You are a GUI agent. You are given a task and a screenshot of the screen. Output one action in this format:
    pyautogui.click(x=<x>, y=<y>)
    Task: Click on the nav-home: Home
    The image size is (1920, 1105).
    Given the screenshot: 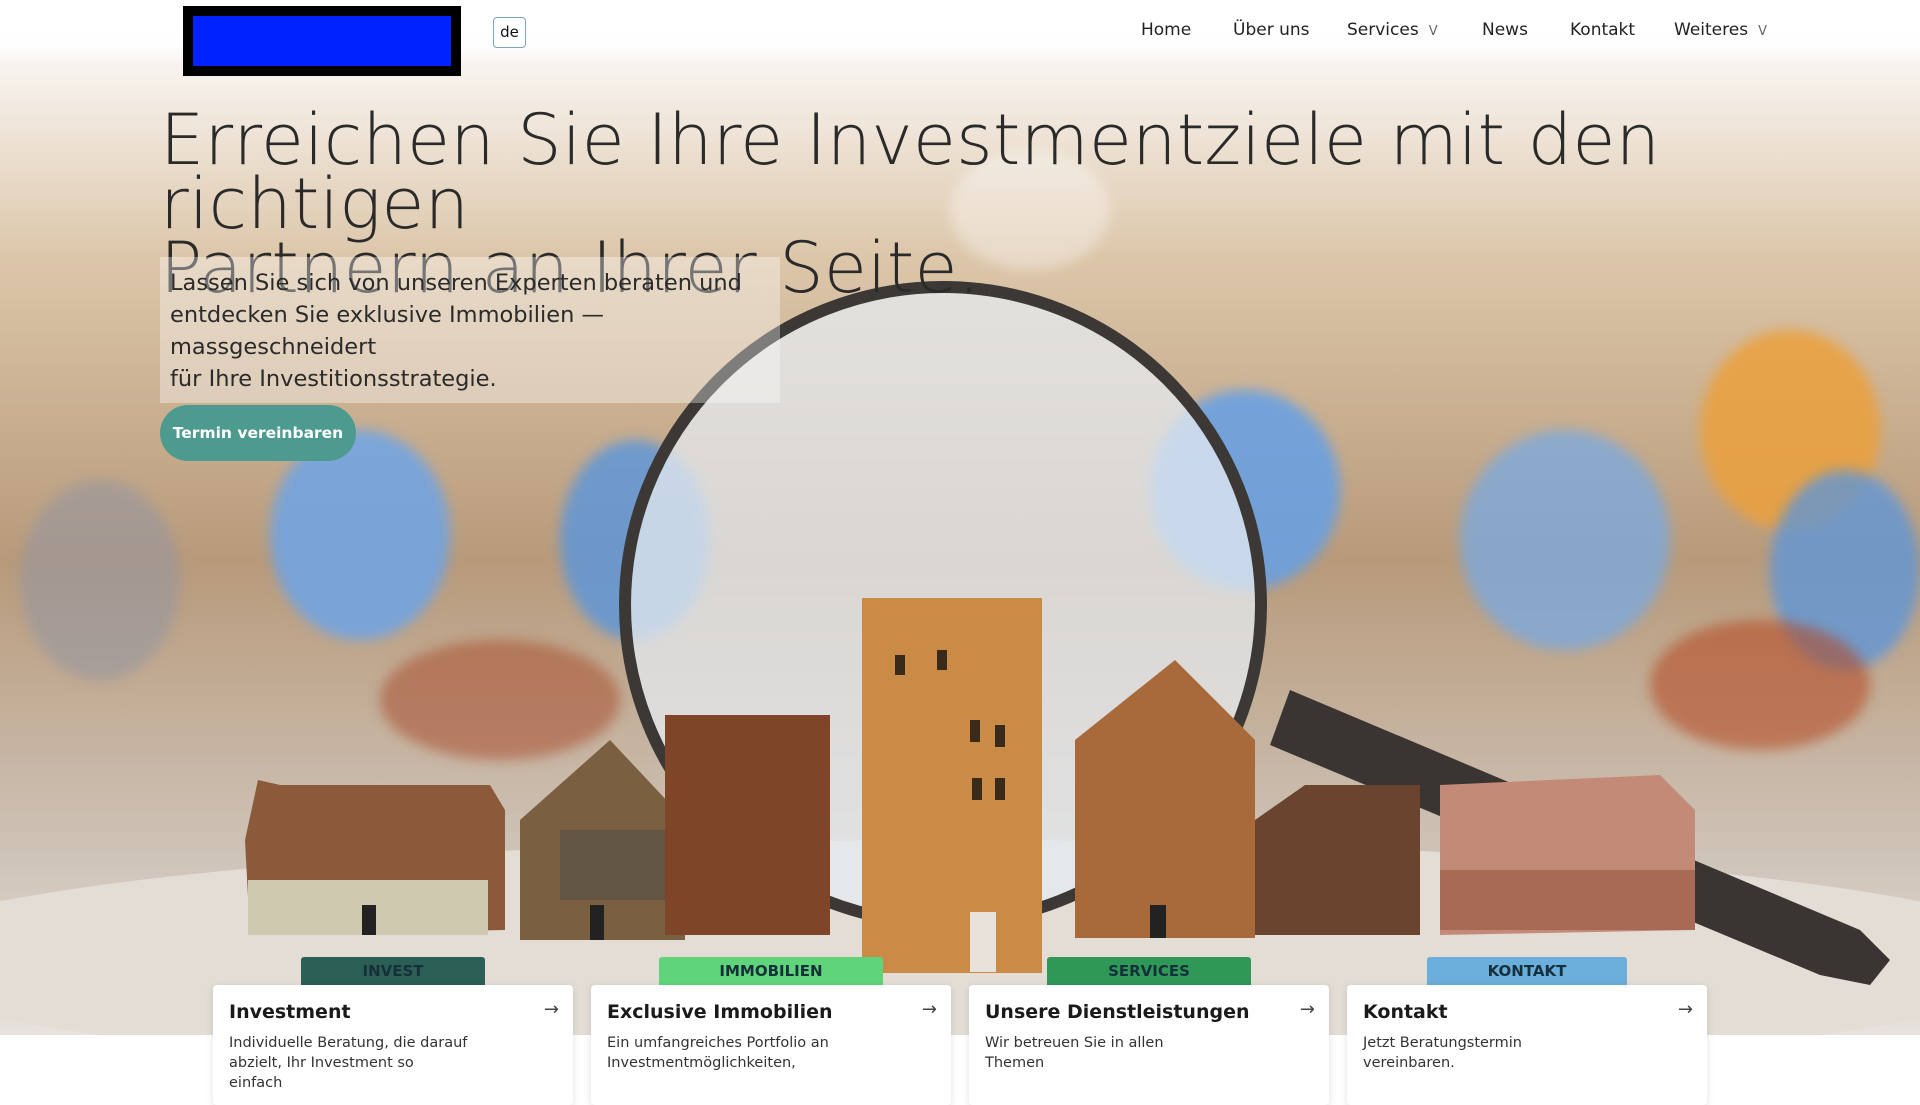 What is the action you would take?
    pyautogui.click(x=1166, y=30)
    